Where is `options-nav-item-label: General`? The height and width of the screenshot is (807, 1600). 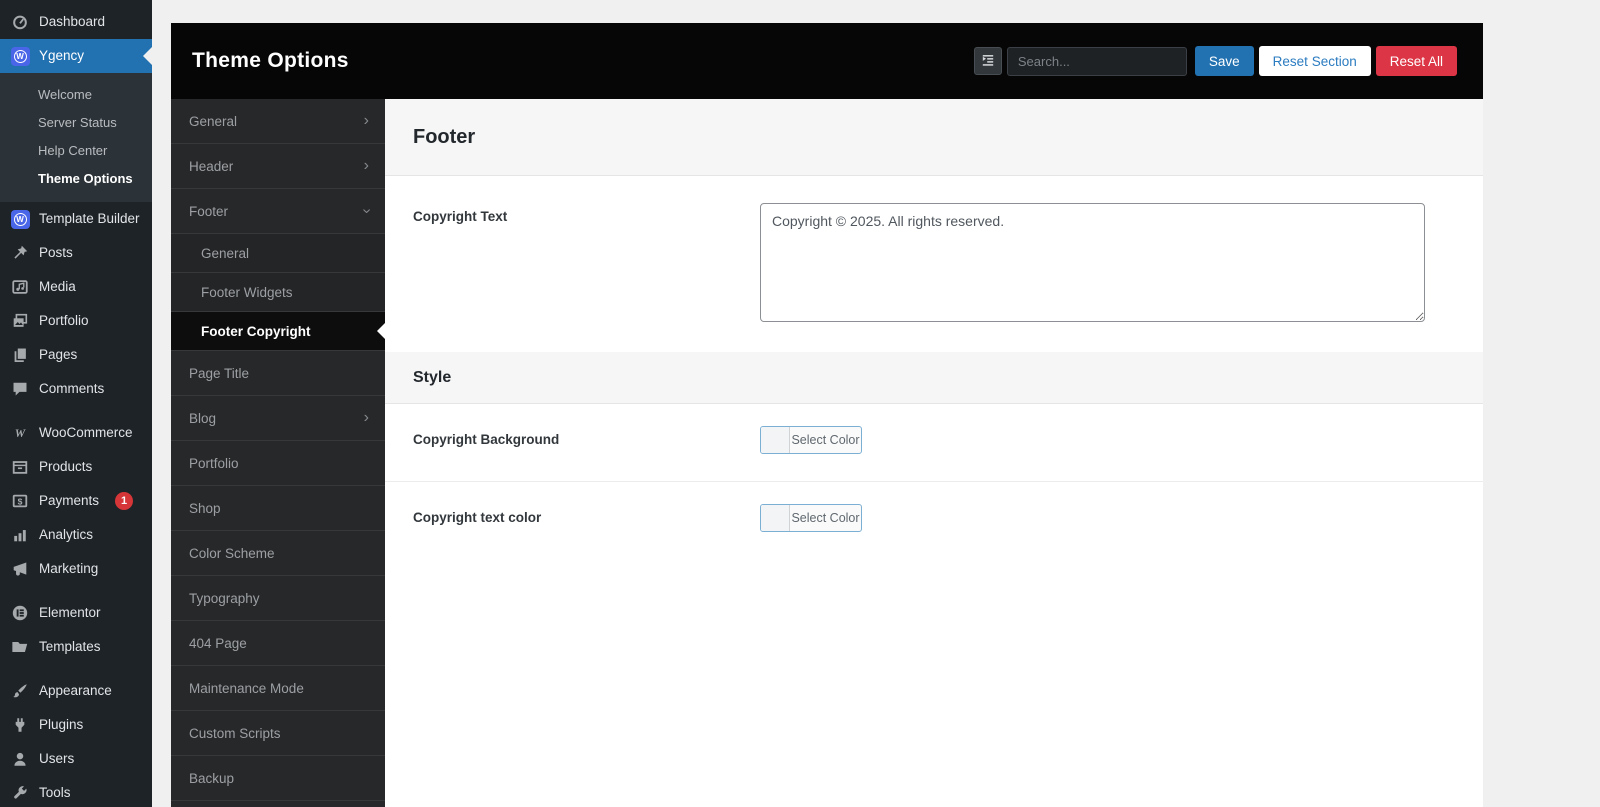
options-nav-item-label: General is located at coordinates (225, 253).